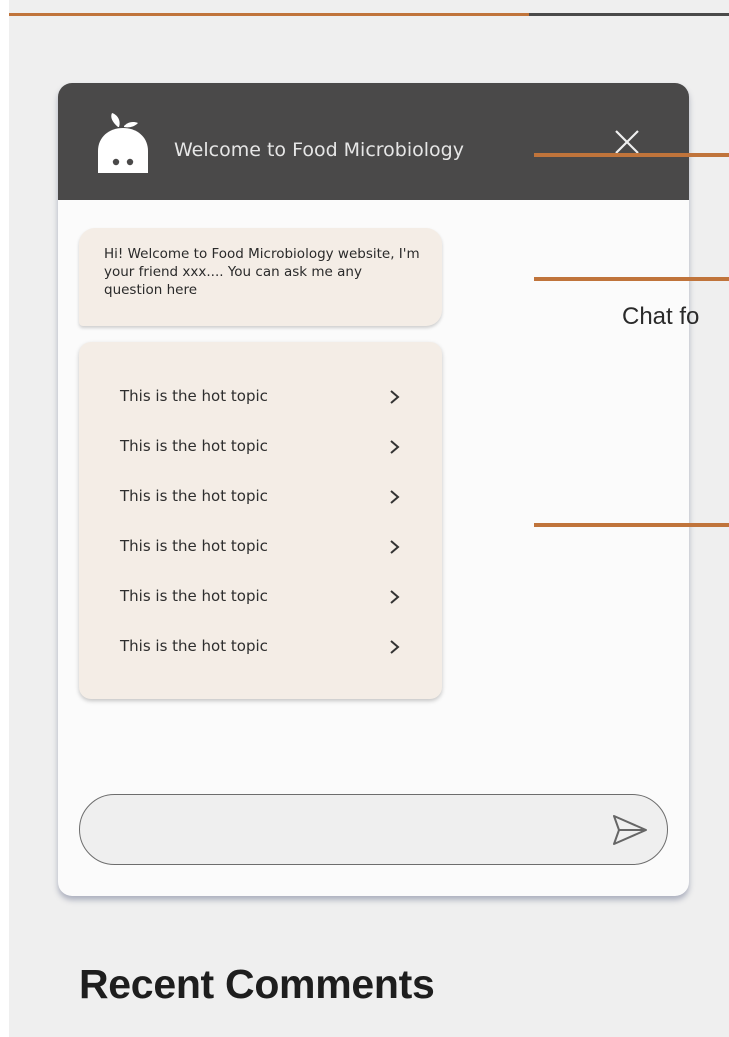 This screenshot has width=729, height=1037. I want to click on top-progress-bar-active, so click(269, 14).